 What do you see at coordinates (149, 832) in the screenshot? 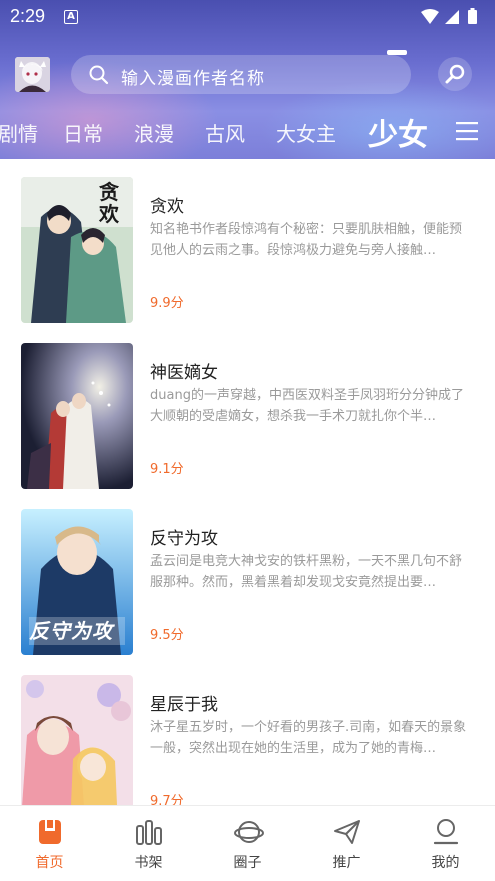
I see `bookshelf-icon` at bounding box center [149, 832].